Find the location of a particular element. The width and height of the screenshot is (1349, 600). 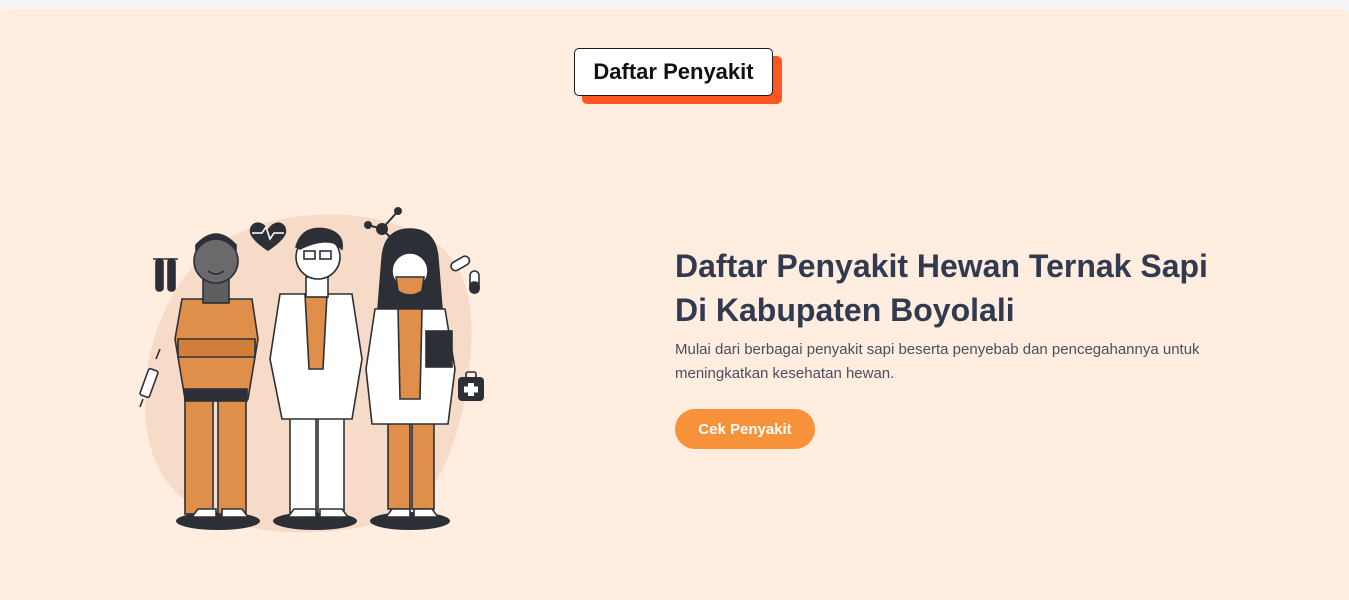

section-badge: Daftar Penyakit is located at coordinates (679, 77).